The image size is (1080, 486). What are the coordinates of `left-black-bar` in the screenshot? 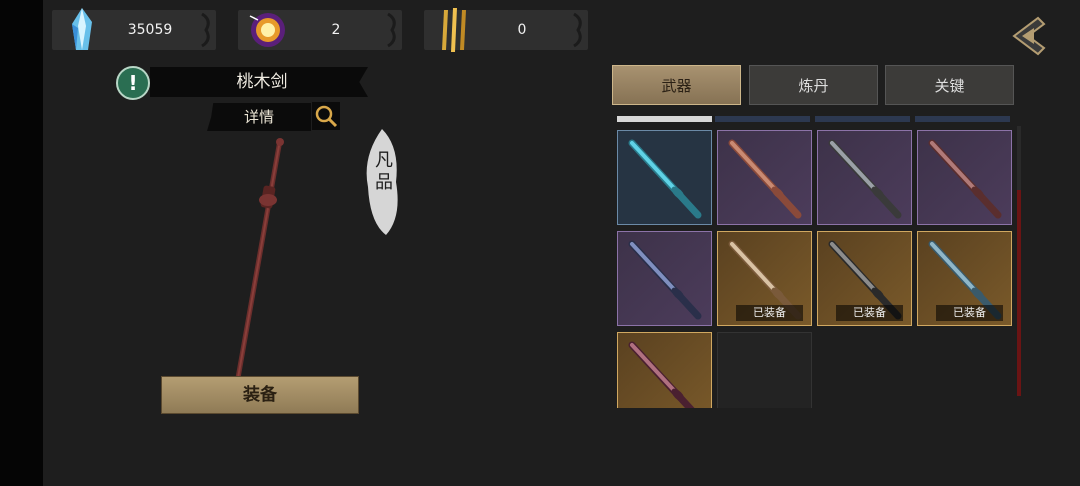 It's located at (21, 243).